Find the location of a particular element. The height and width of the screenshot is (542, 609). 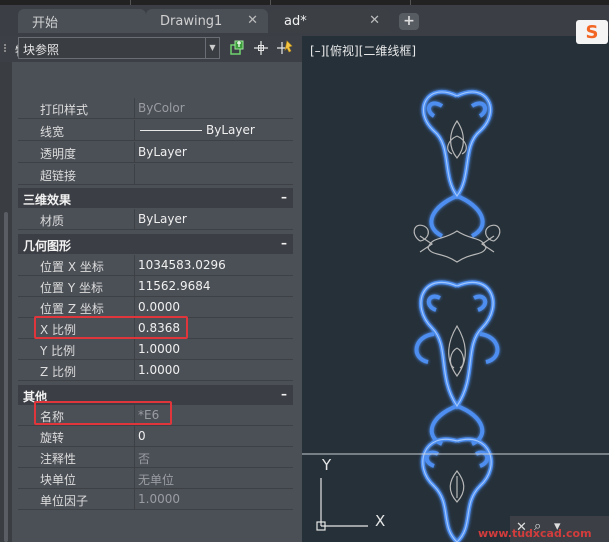

tab-label: Drawing1 is located at coordinates (191, 21).